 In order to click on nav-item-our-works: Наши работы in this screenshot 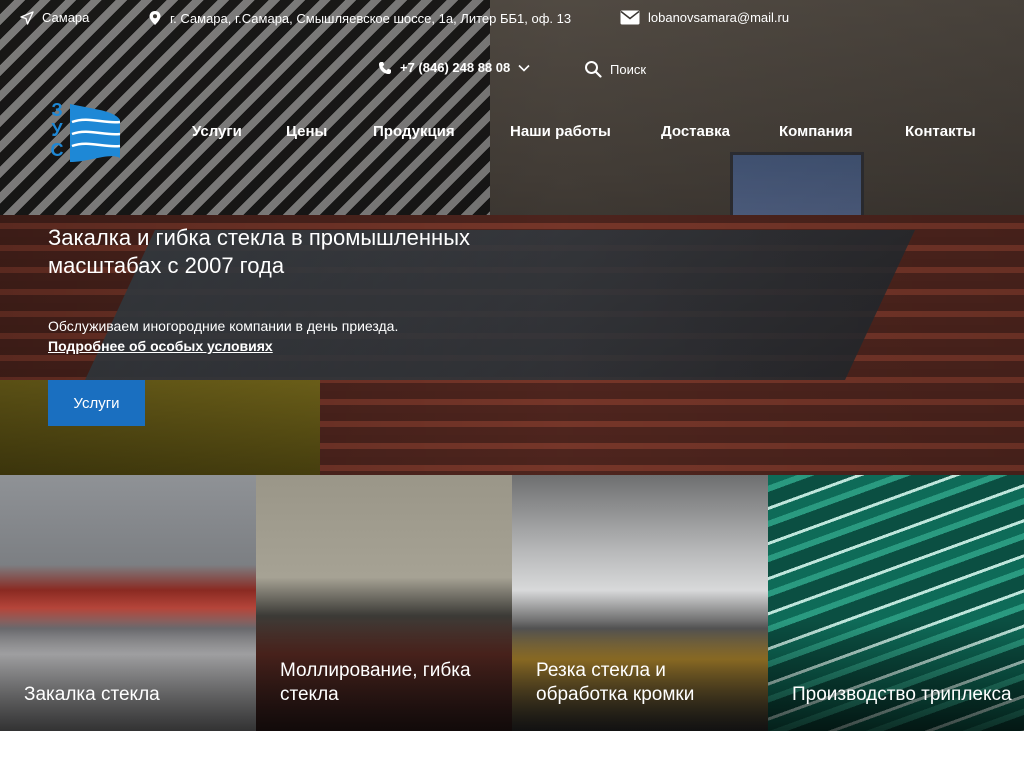, I will do `click(560, 131)`.